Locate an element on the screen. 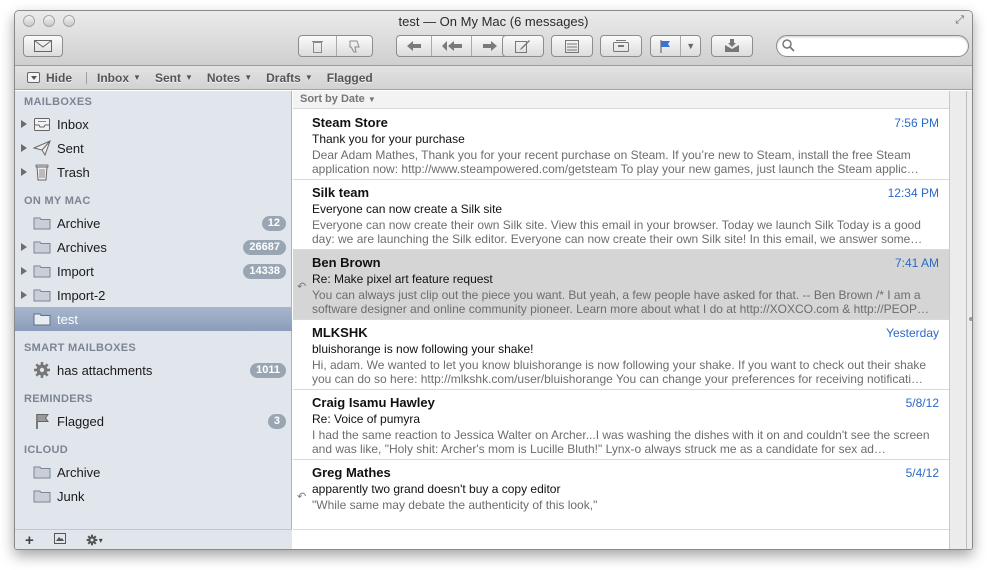 Image resolution: width=987 pixels, height=570 pixels. sidebar-item-inbox: Inbox is located at coordinates (153, 124).